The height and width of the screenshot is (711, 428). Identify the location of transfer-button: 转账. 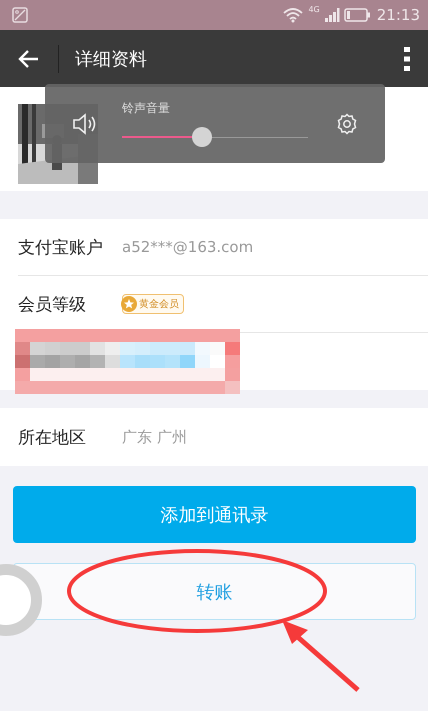
(214, 591).